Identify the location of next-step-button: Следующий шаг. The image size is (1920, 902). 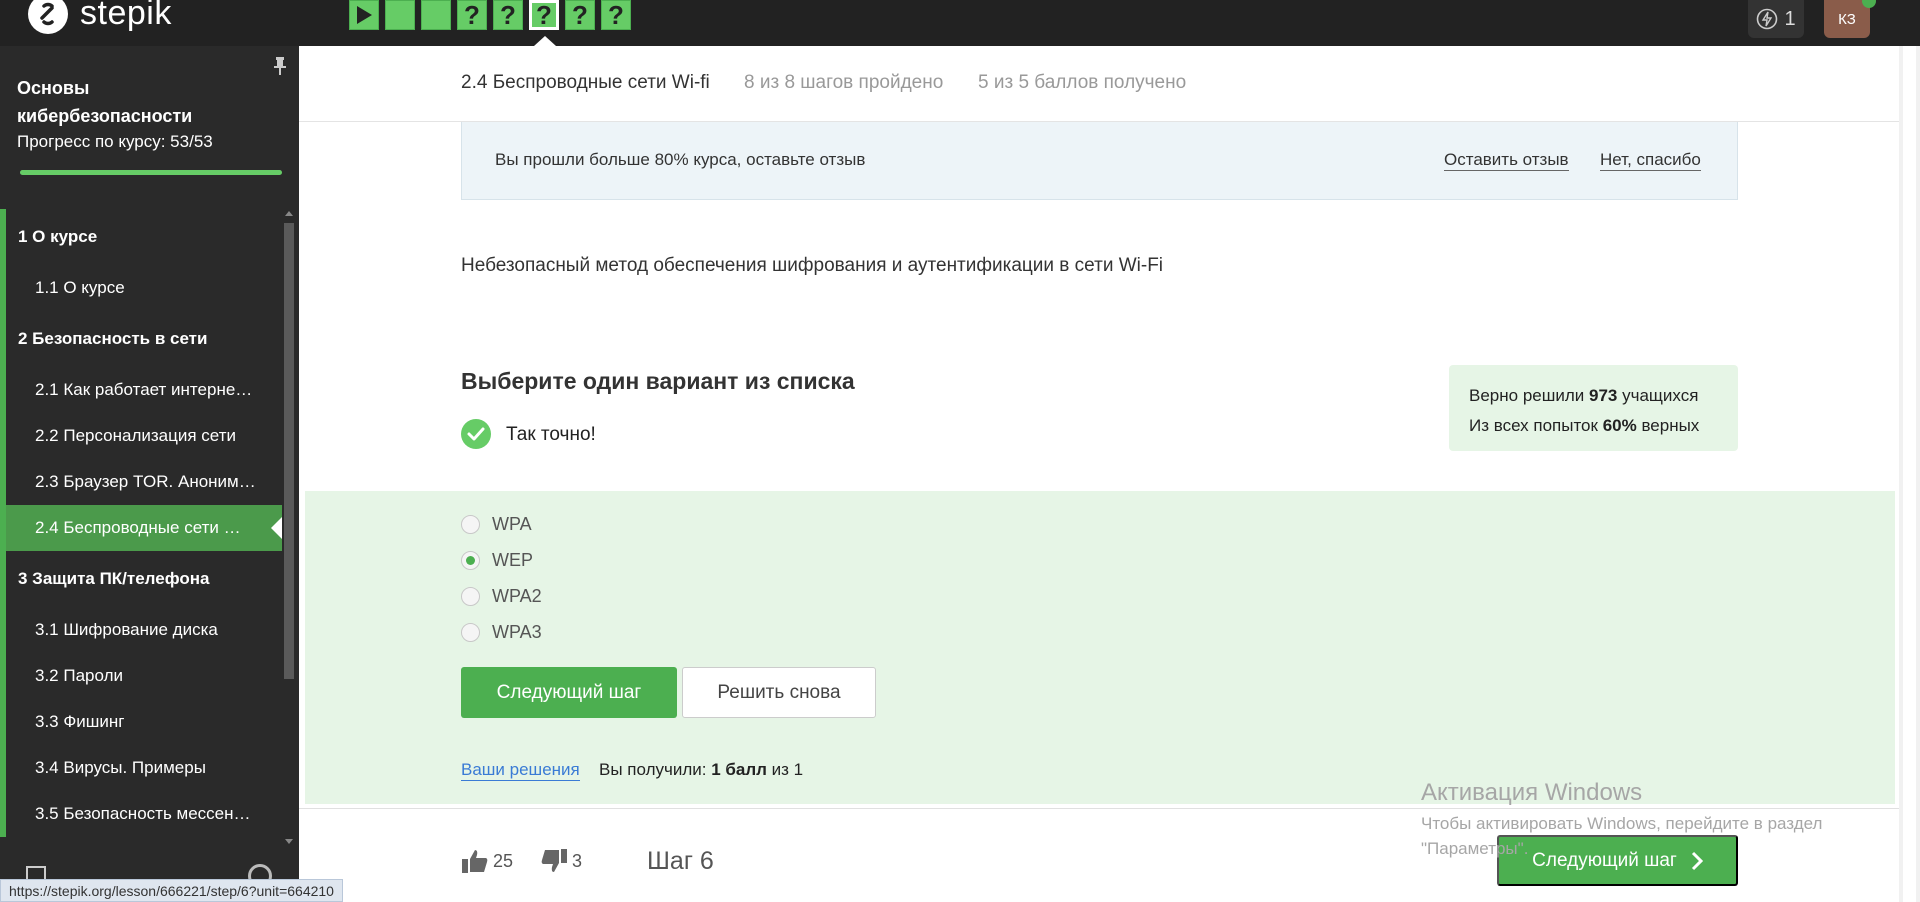
(569, 692).